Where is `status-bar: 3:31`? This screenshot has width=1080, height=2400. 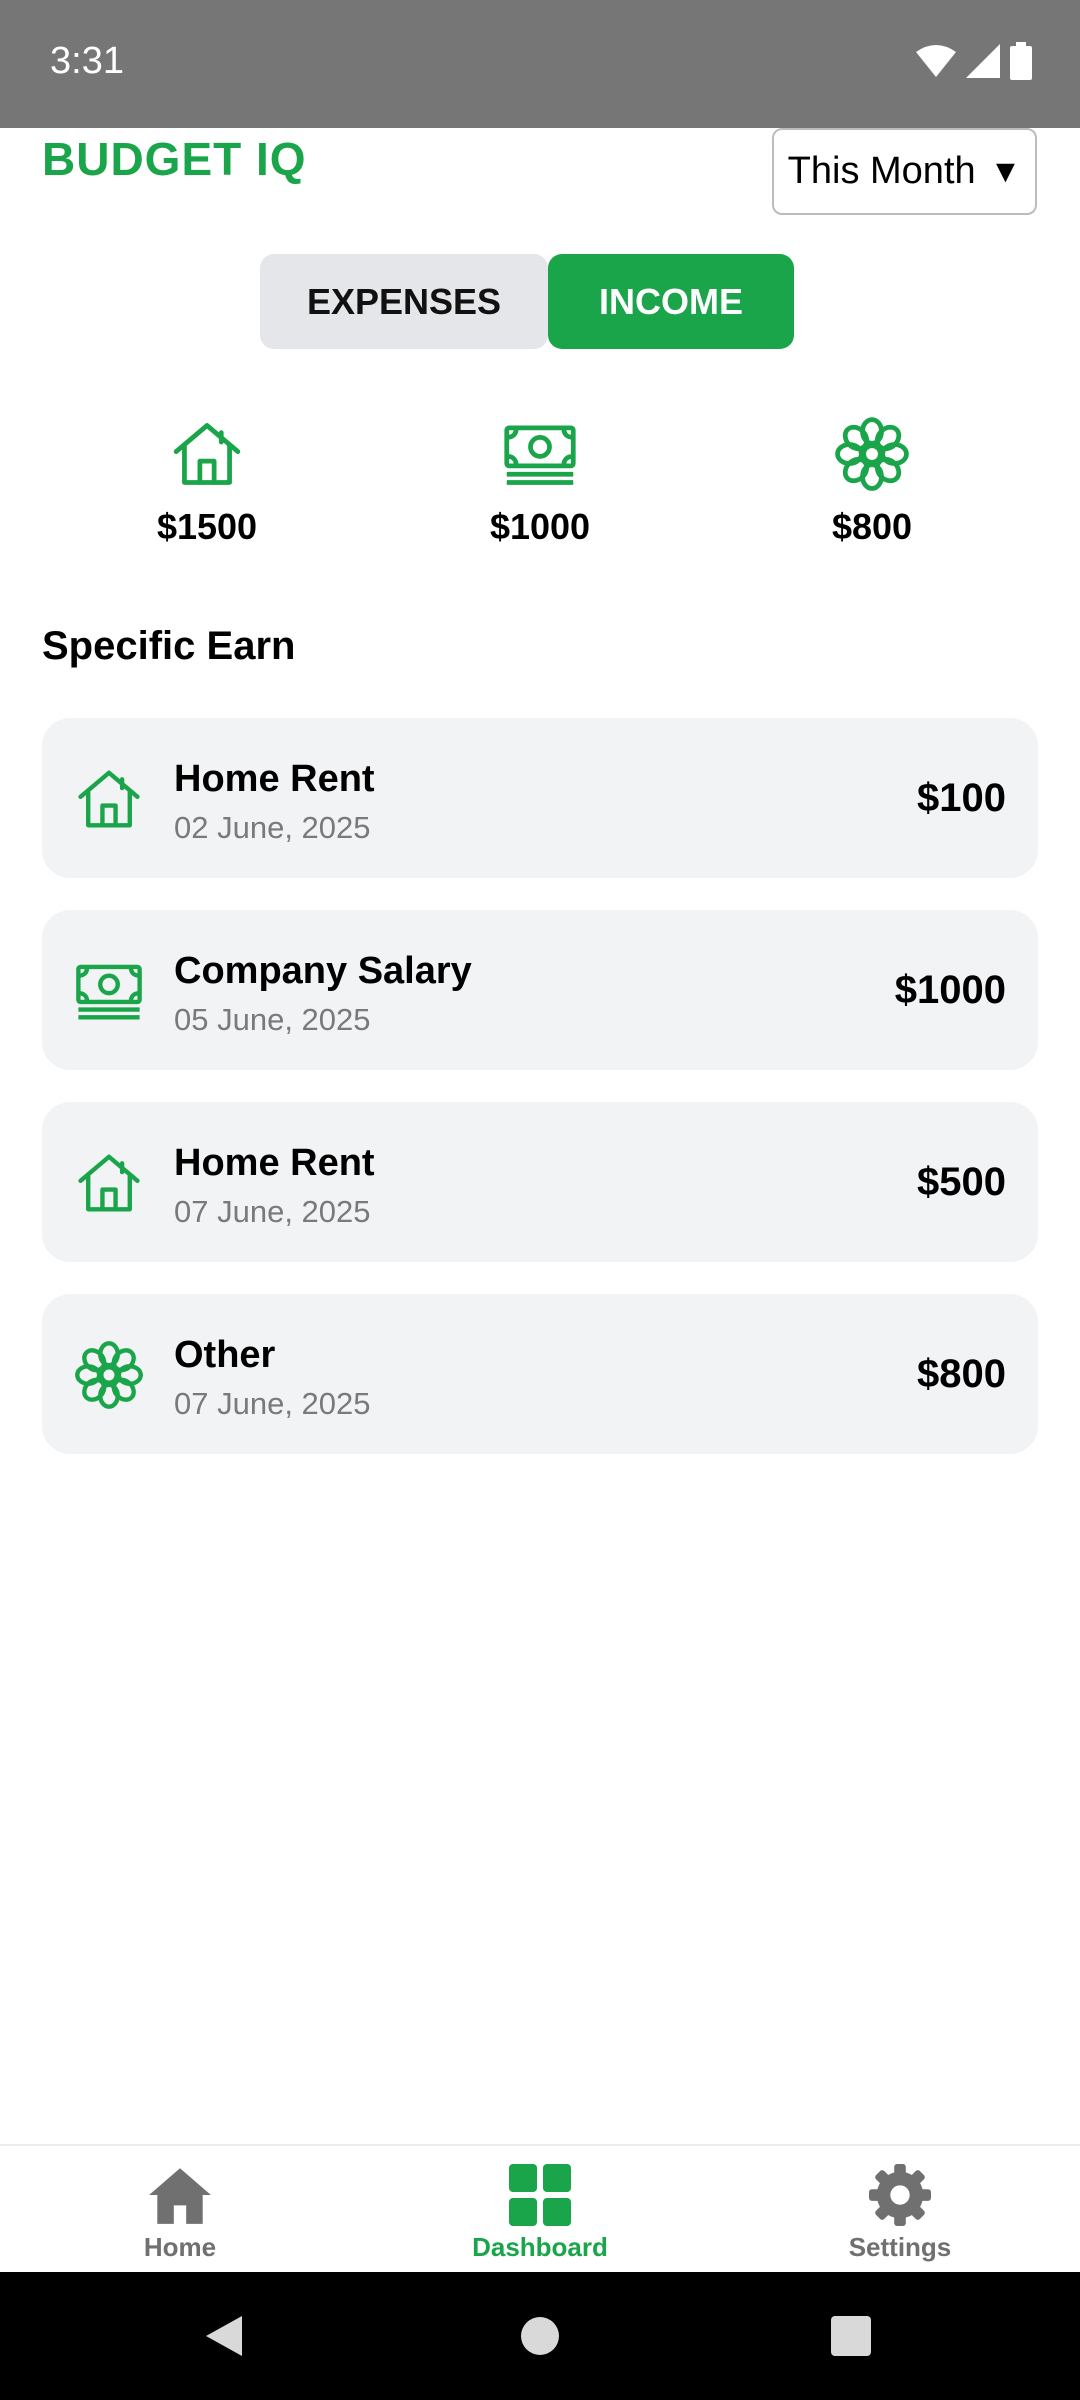
status-bar: 3:31 is located at coordinates (540, 64).